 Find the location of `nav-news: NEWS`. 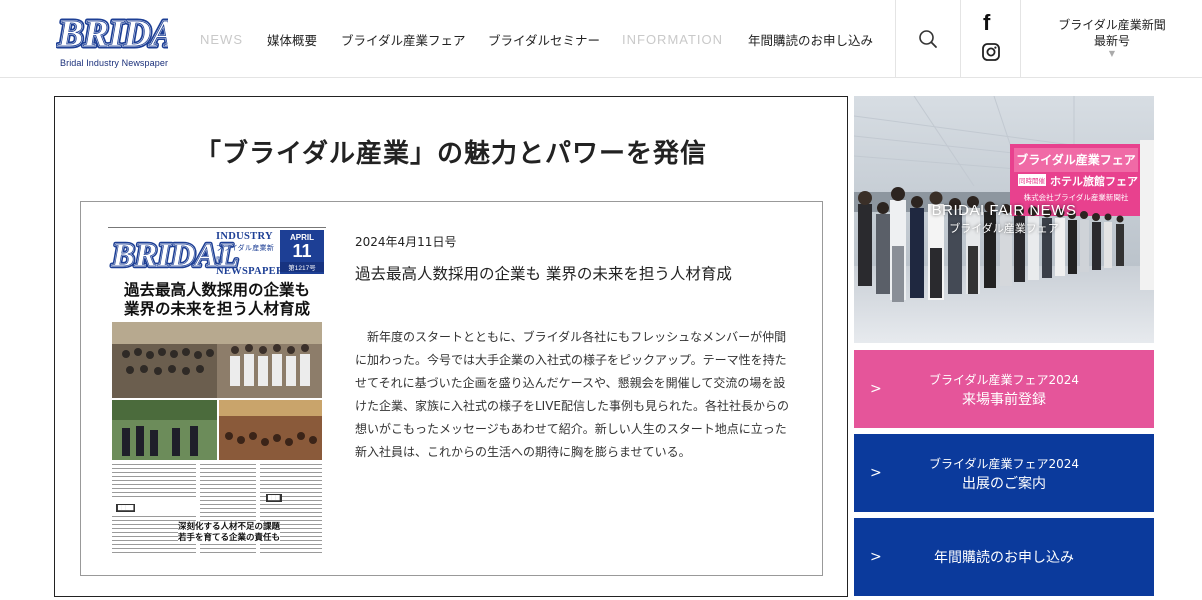

nav-news: NEWS is located at coordinates (221, 39).